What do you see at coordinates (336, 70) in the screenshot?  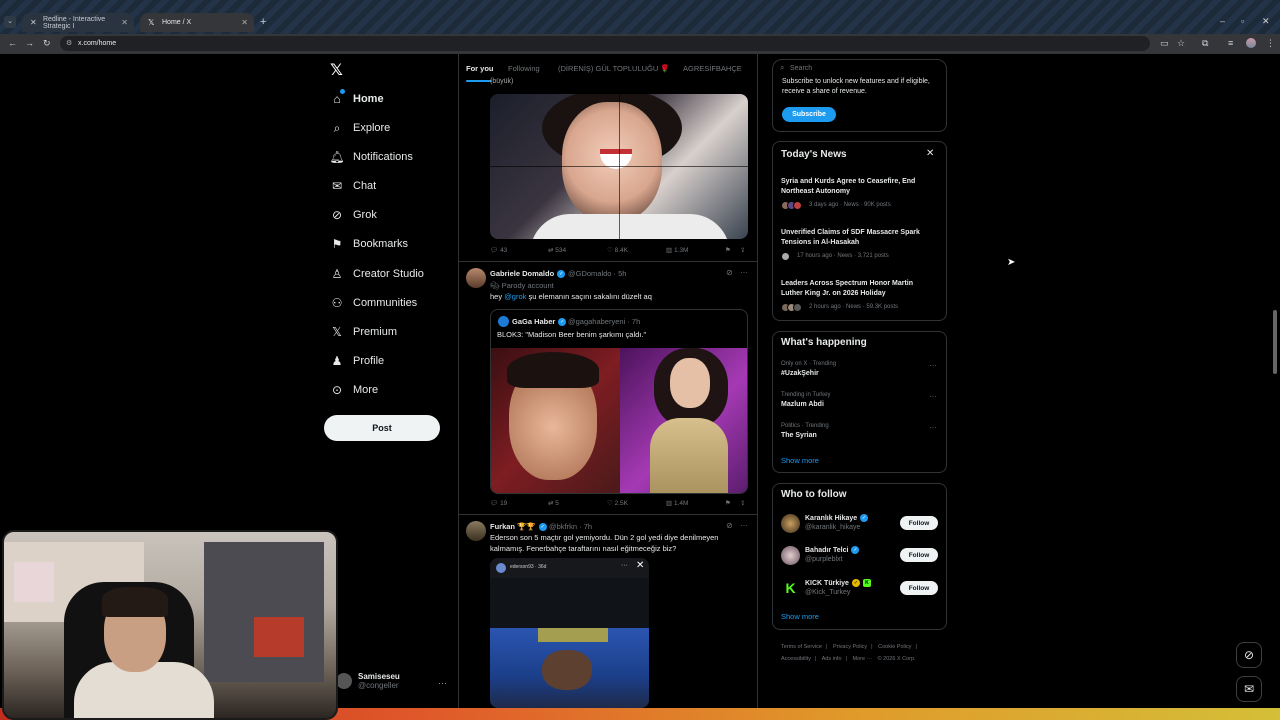 I see `x-logo-icon: 𝕏` at bounding box center [336, 70].